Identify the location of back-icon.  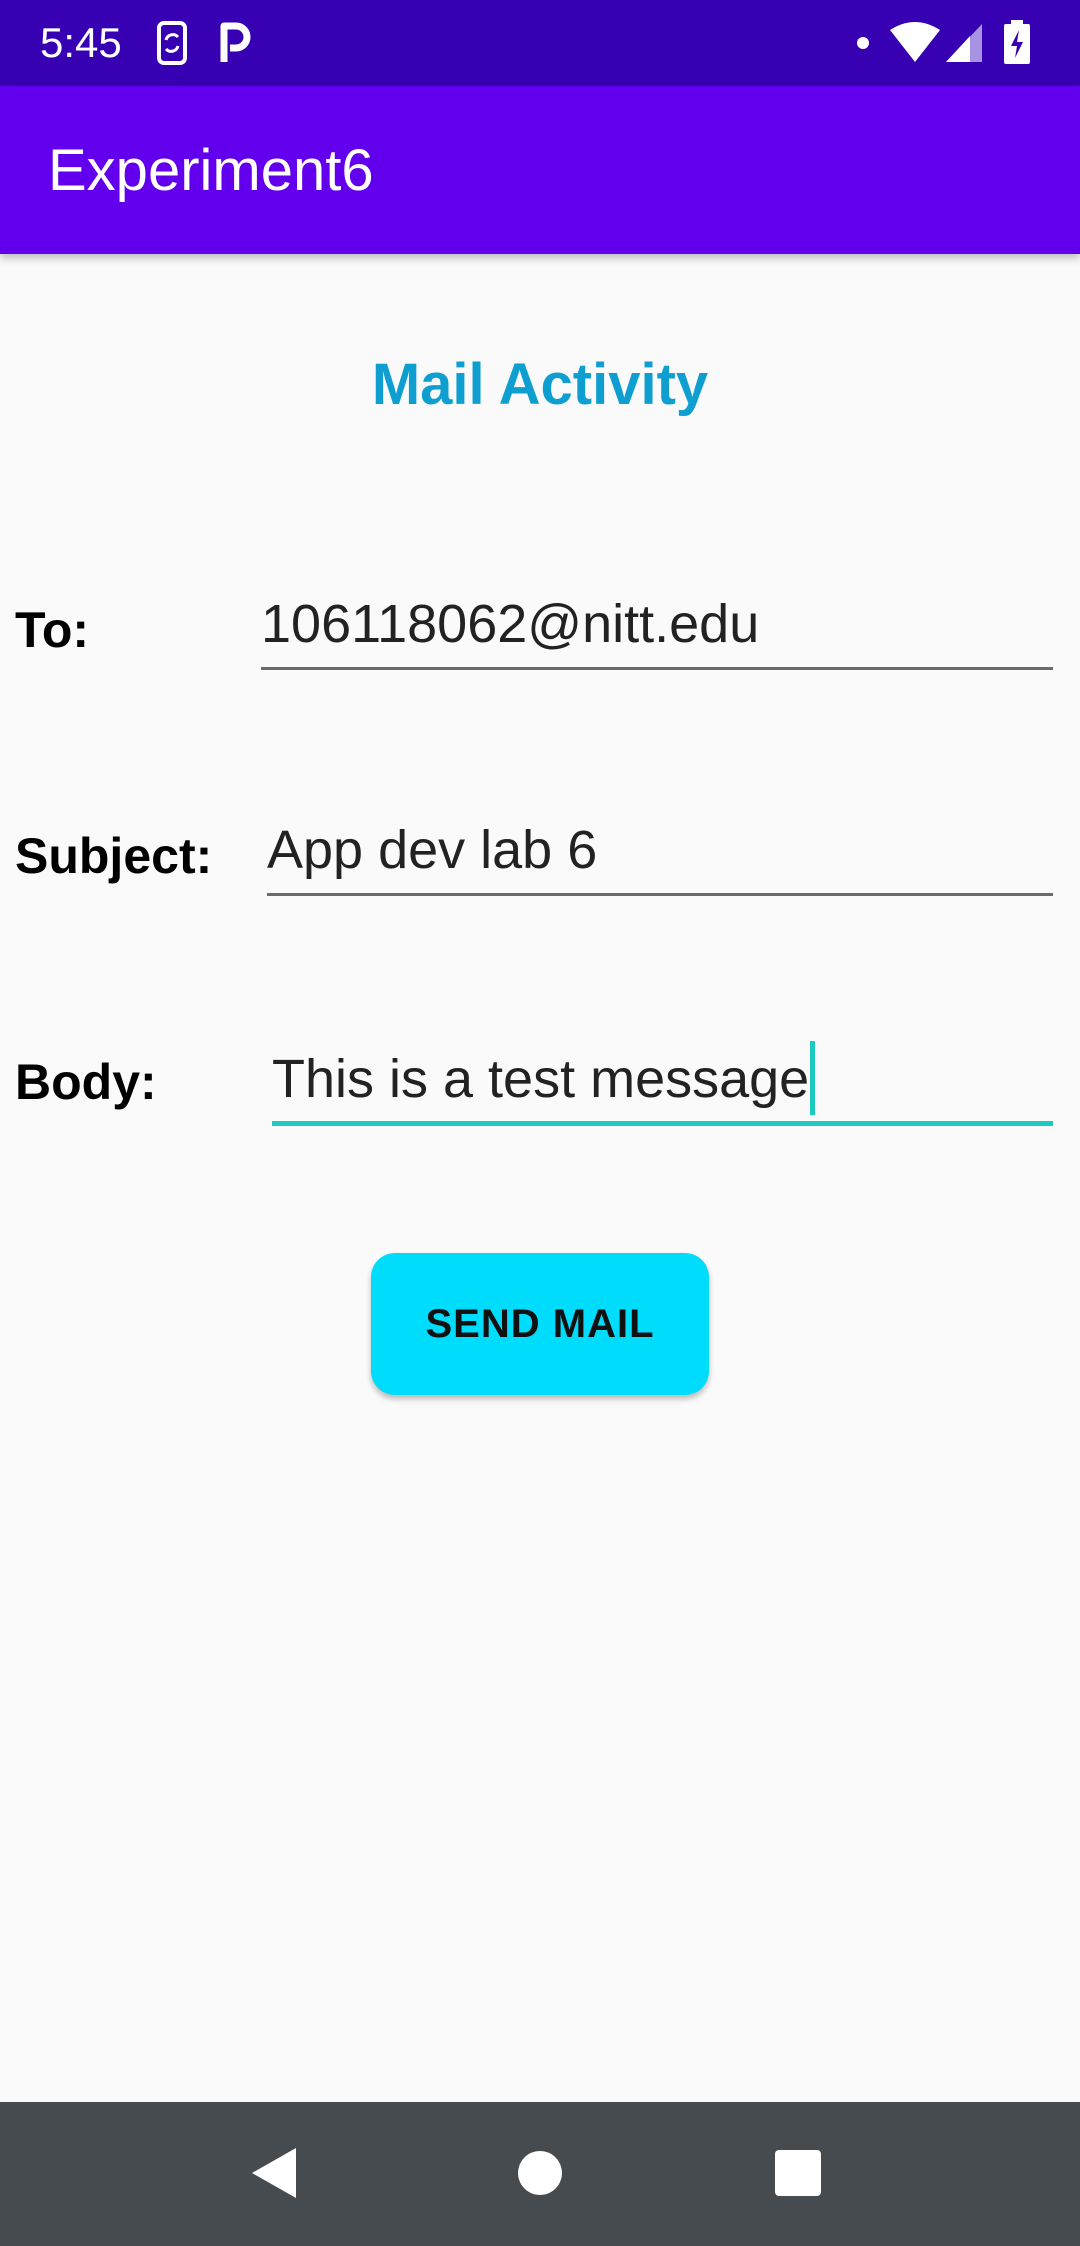
(274, 2173).